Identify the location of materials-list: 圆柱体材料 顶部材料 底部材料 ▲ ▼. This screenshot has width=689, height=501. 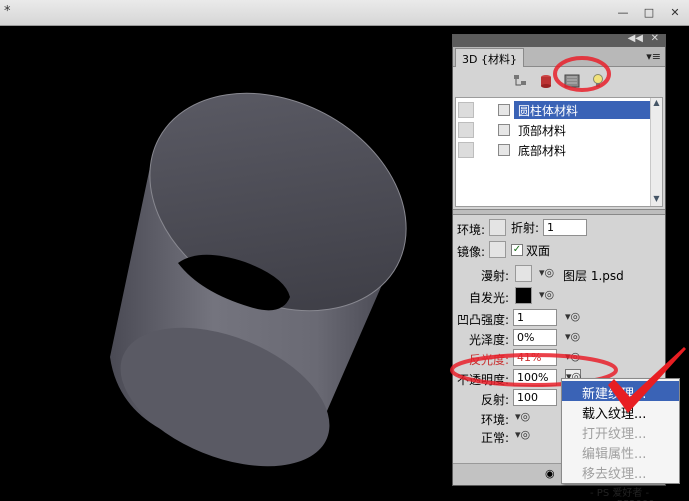
(559, 152).